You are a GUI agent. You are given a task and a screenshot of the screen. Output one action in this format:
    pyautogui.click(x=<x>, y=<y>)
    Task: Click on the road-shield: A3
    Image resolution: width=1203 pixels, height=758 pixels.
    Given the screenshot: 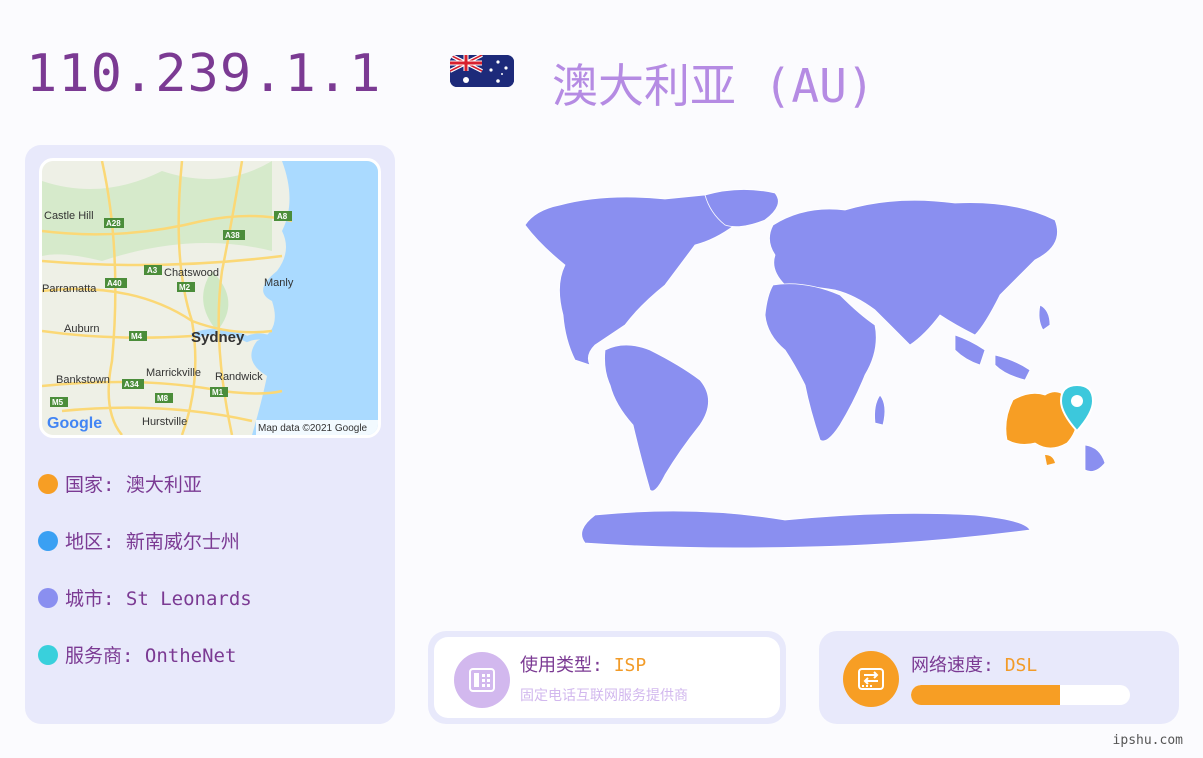 What is the action you would take?
    pyautogui.click(x=152, y=270)
    